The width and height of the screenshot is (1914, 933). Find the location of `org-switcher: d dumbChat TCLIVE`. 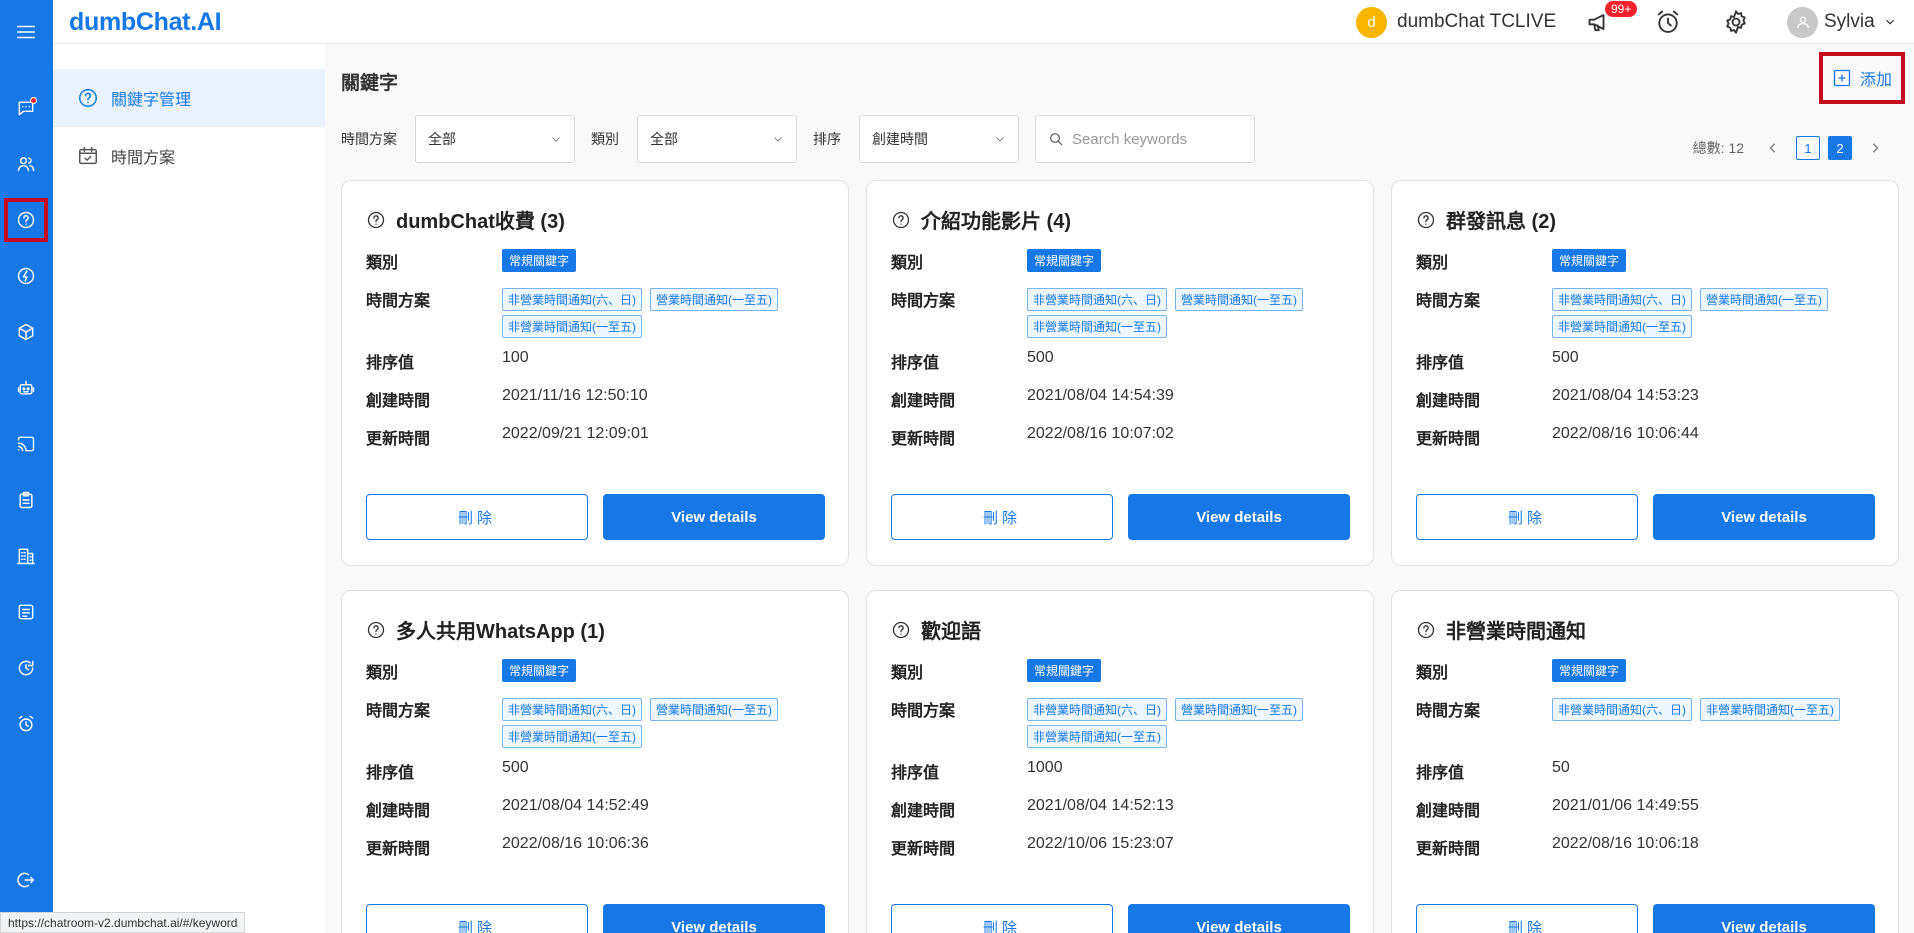

org-switcher: d dumbChat TCLIVE is located at coordinates (1456, 22).